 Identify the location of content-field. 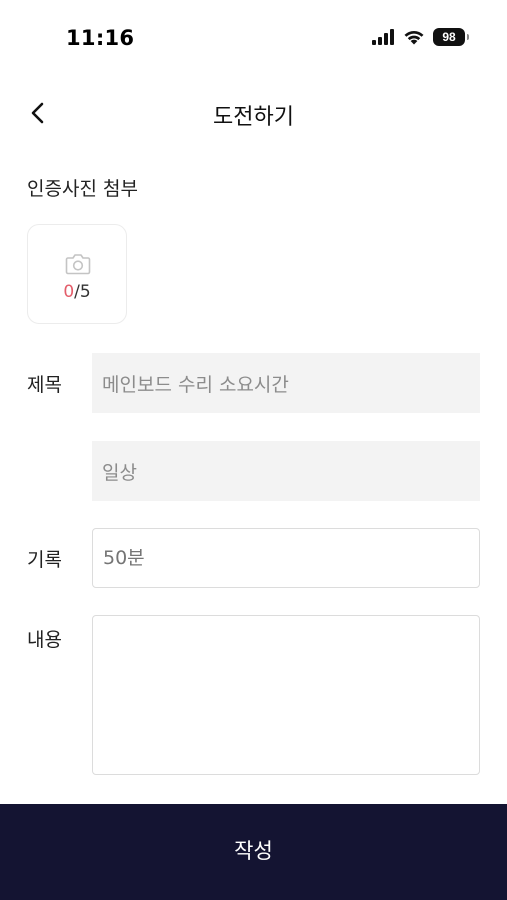
(286, 695).